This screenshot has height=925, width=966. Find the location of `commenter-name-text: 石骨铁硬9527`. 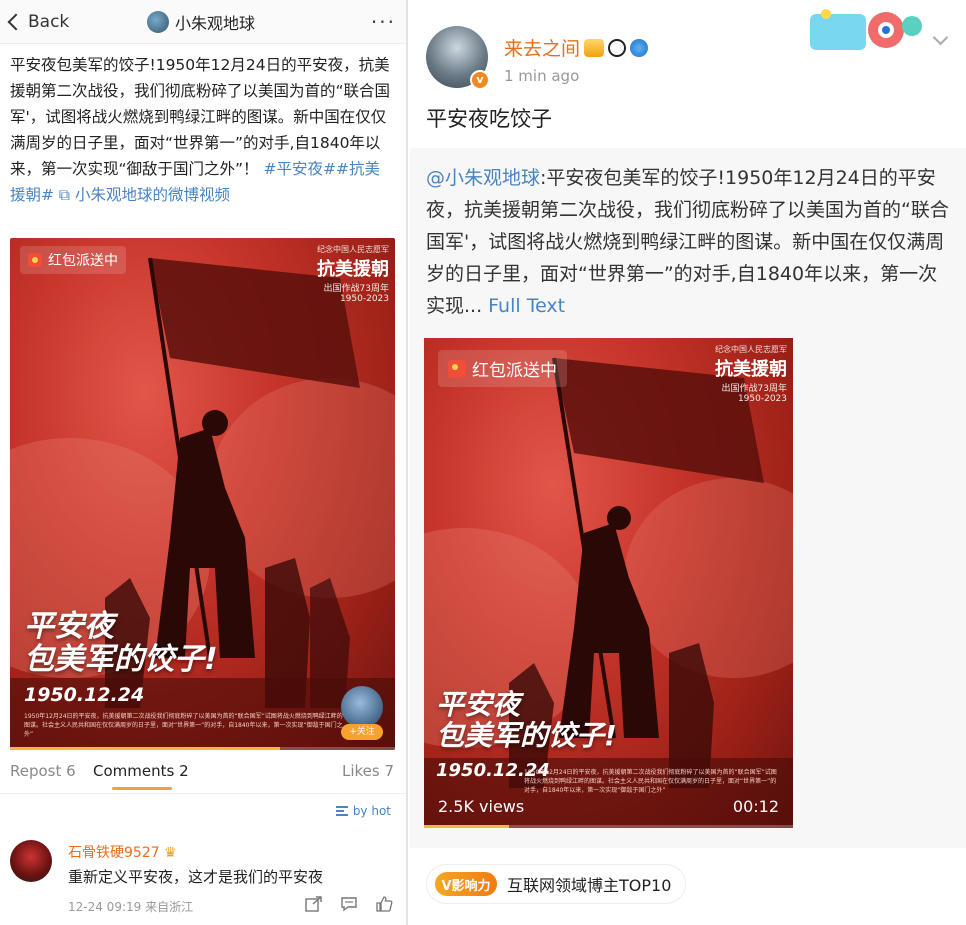

commenter-name-text: 石骨铁硬9527 is located at coordinates (114, 853).